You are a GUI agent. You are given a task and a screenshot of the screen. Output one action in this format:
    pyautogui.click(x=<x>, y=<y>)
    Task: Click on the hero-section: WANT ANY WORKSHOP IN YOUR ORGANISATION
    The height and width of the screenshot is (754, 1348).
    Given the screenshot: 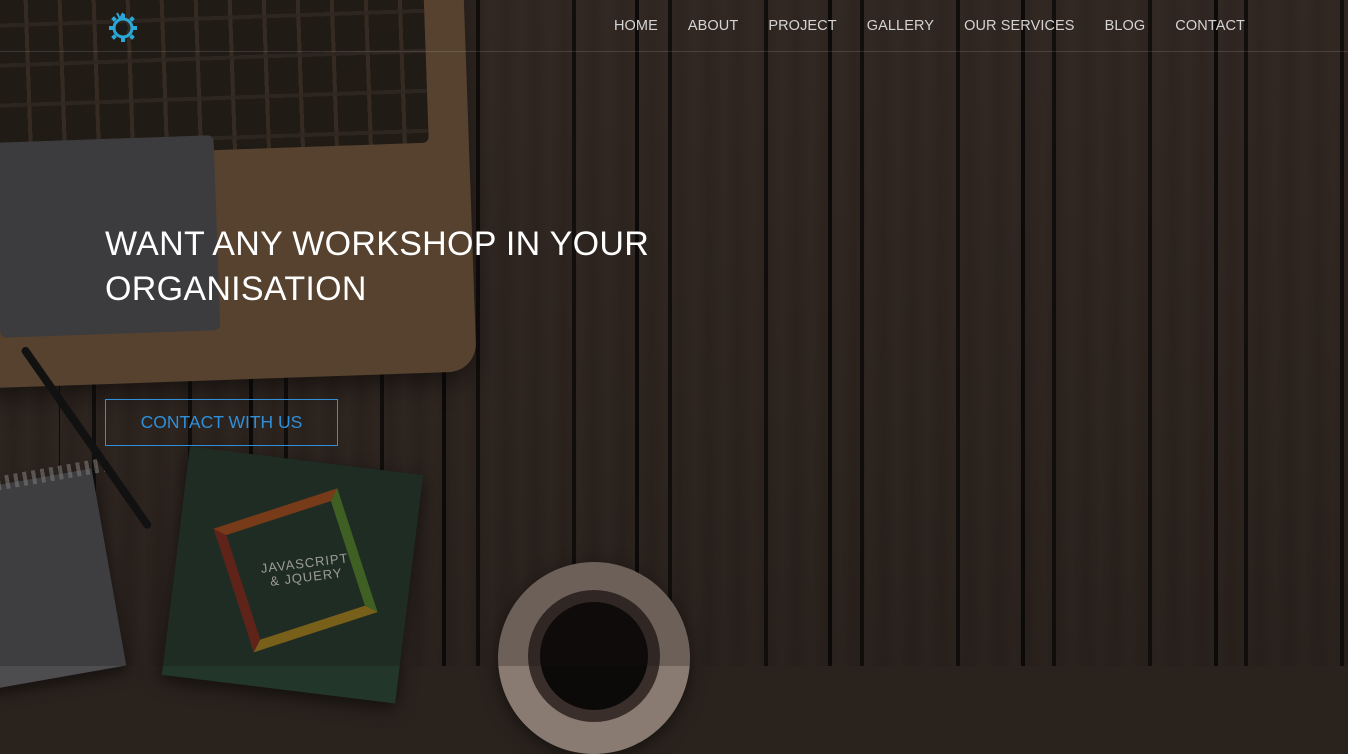 What is the action you would take?
    pyautogui.click(x=455, y=267)
    